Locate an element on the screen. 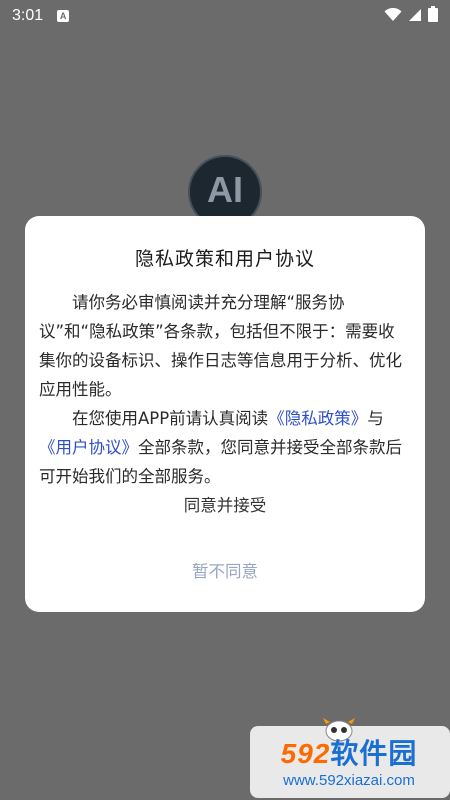 Image resolution: width=450 pixels, height=800 pixels. watermark: 592软件园 www.592xiazai.com is located at coordinates (347, 758).